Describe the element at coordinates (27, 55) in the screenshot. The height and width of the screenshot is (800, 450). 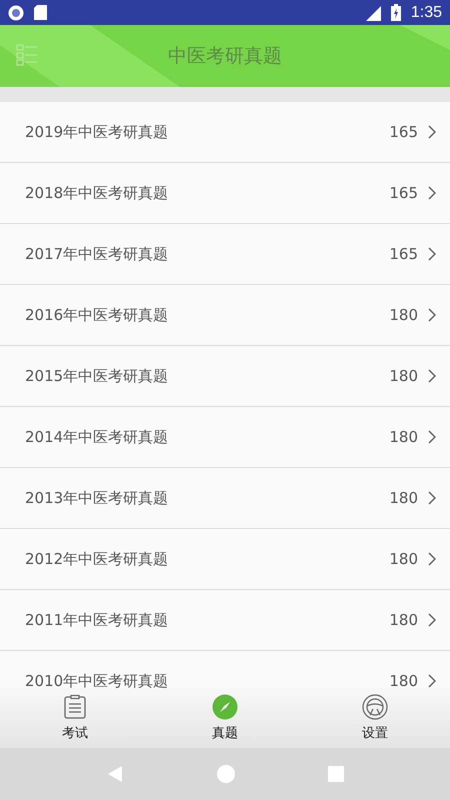
I see `menu-icon` at that location.